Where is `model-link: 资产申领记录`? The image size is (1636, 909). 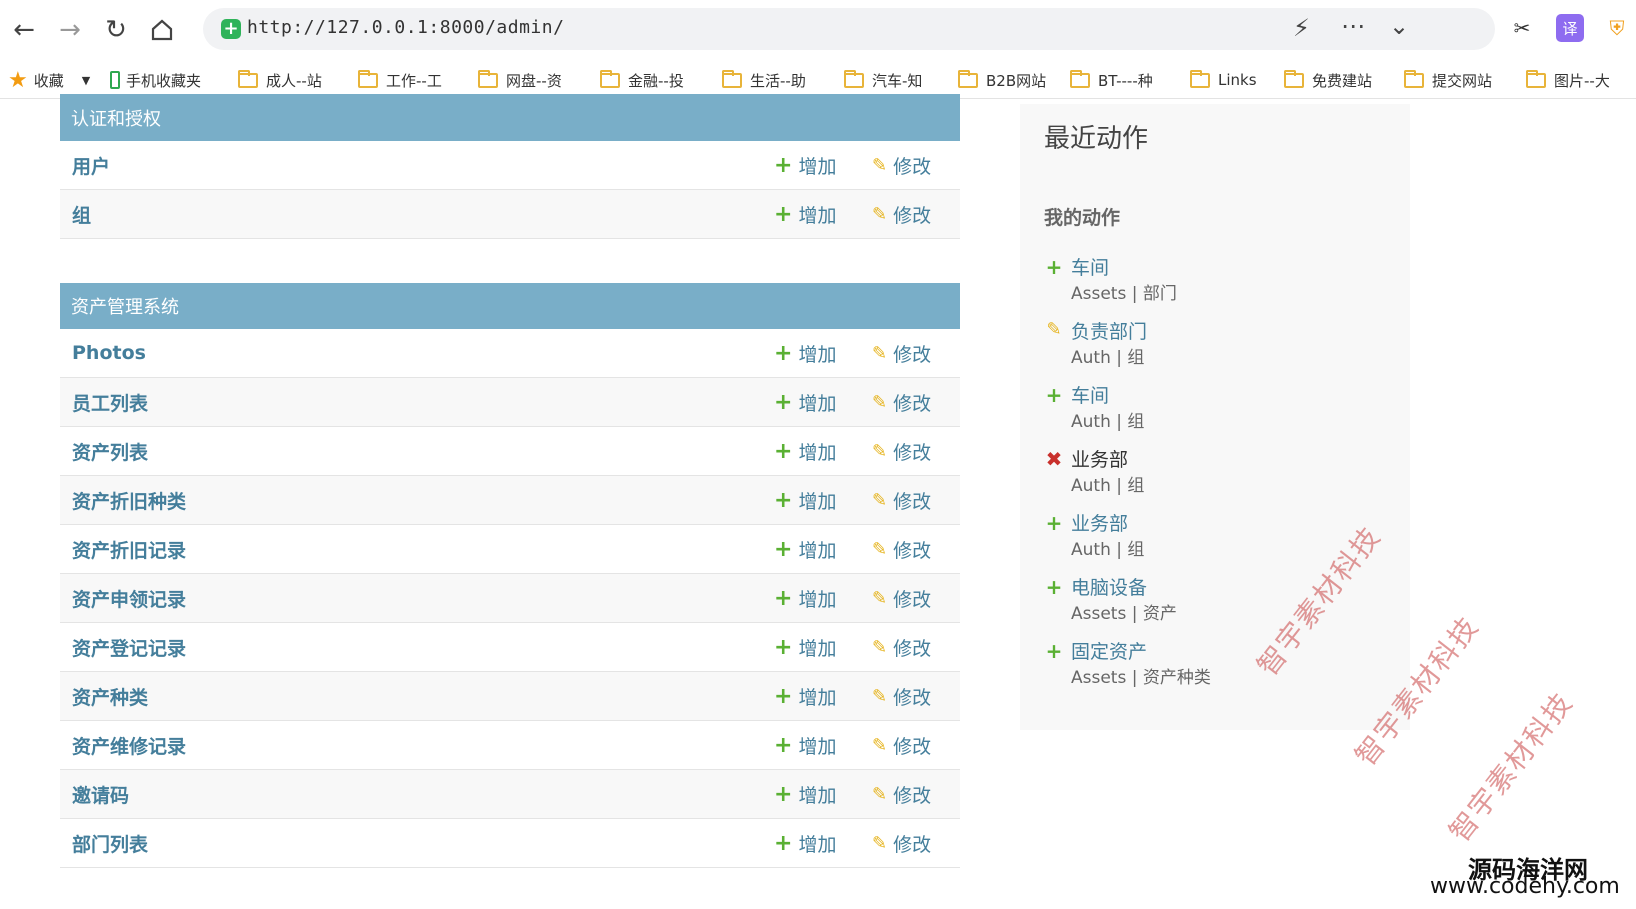 model-link: 资产申领记录 is located at coordinates (129, 598).